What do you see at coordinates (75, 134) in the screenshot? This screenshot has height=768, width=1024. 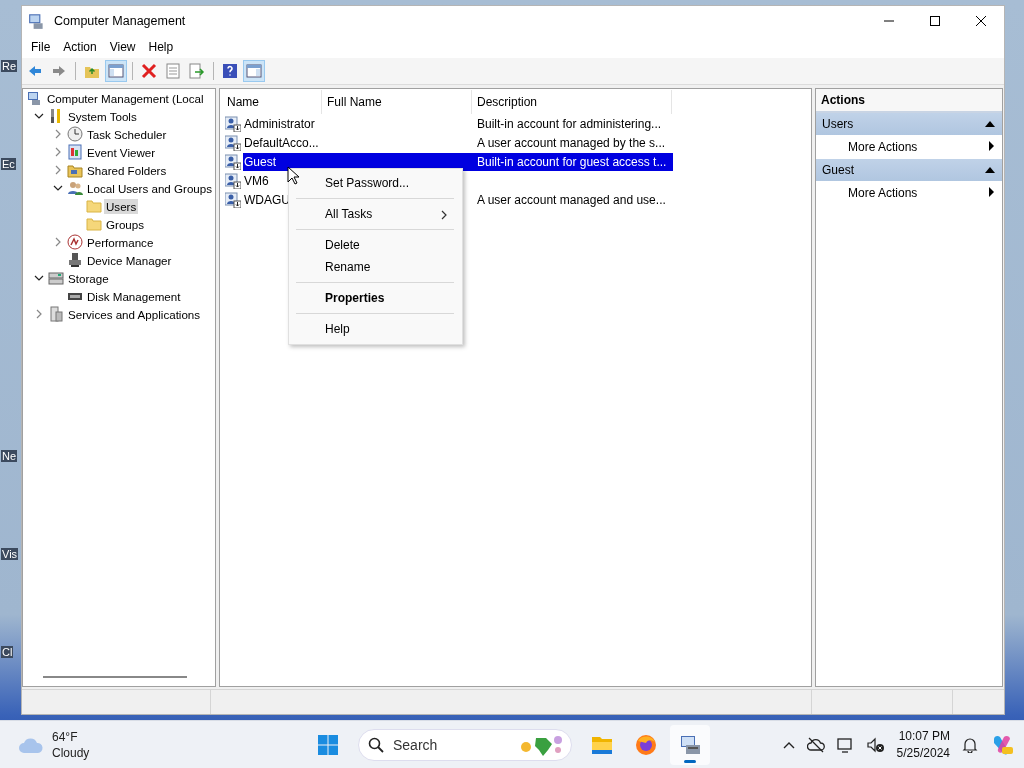 I see `clock-icon` at bounding box center [75, 134].